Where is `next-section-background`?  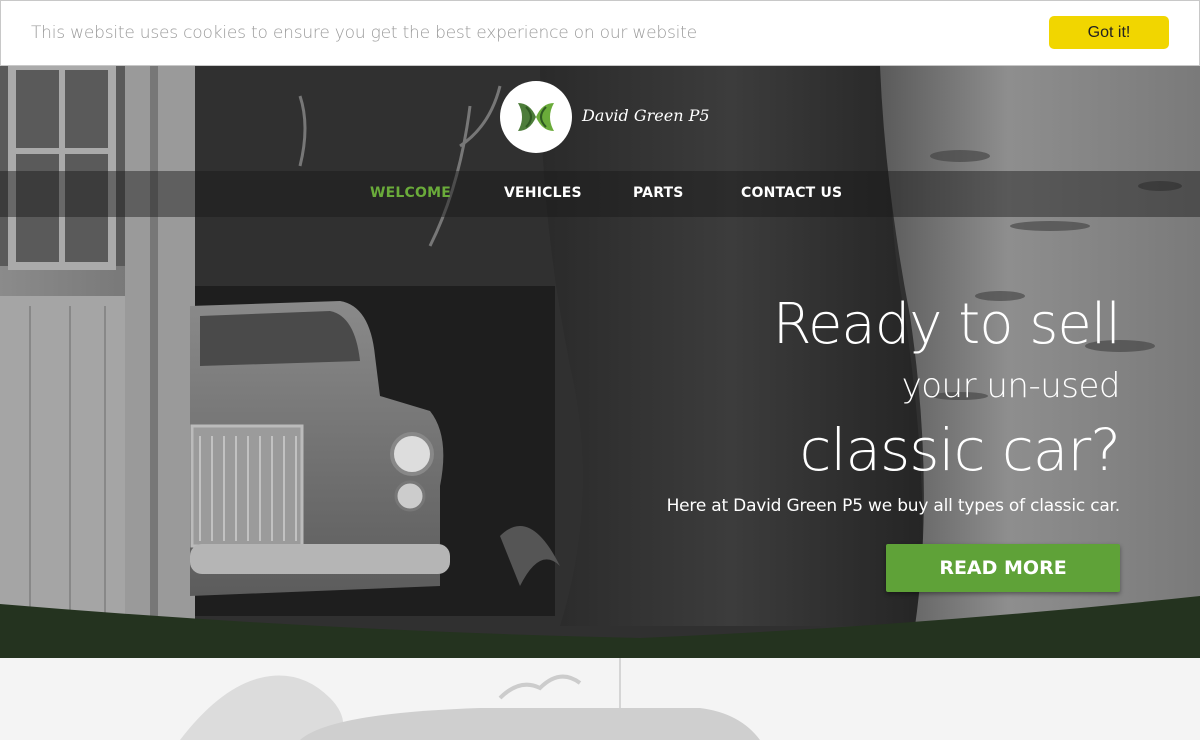 next-section-background is located at coordinates (600, 699).